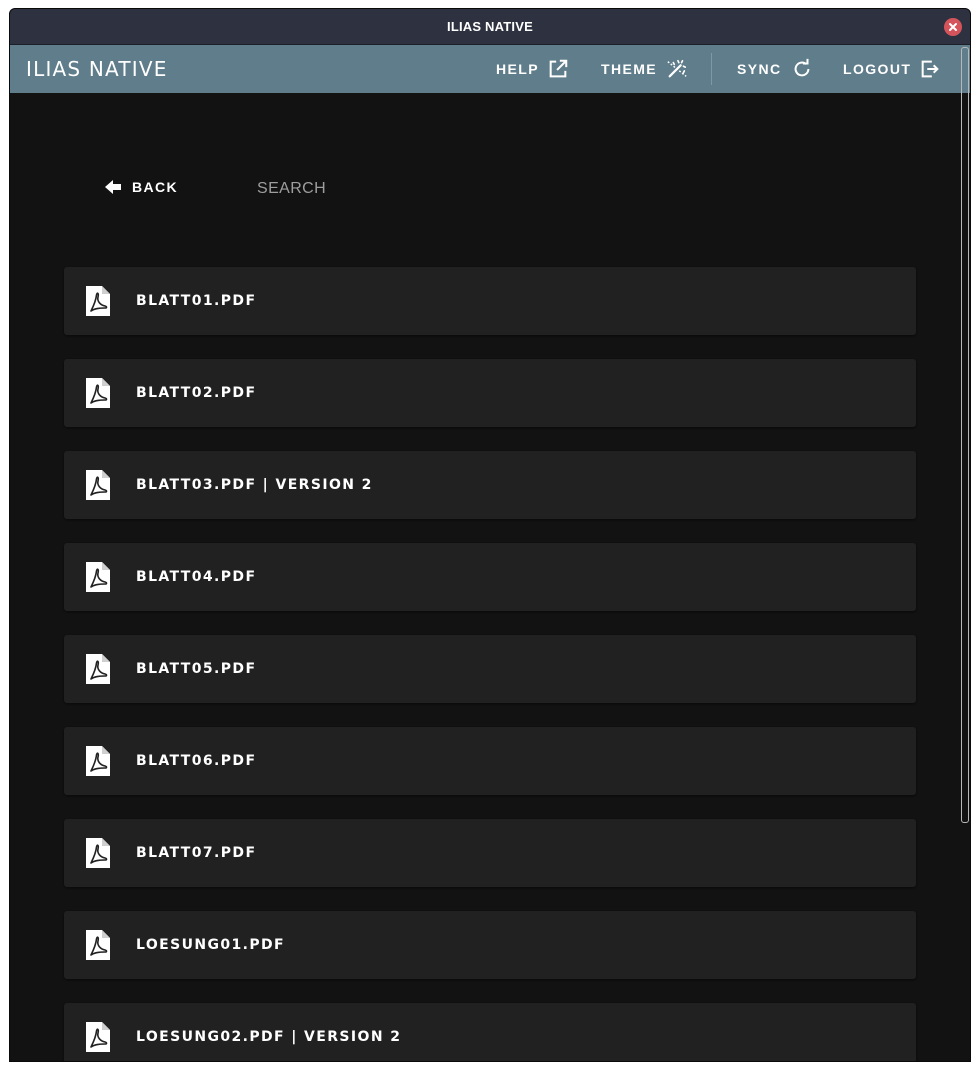  Describe the element at coordinates (196, 853) in the screenshot. I see `file-label: BLATT07.PDF` at that location.